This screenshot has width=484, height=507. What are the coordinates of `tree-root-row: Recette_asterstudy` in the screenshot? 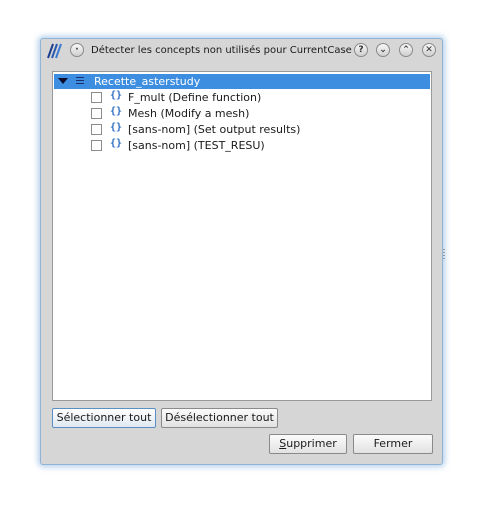 It's located at (242, 81).